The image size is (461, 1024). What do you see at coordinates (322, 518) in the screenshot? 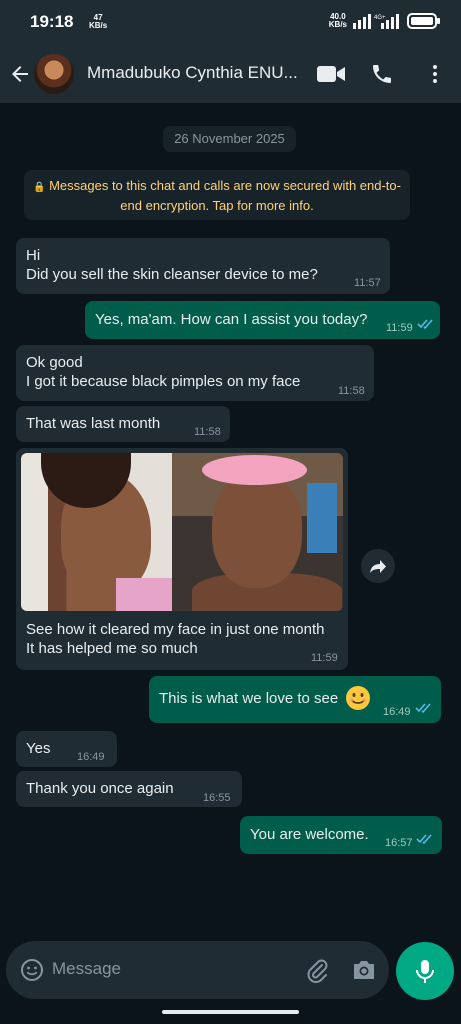
I see `window-shape` at bounding box center [322, 518].